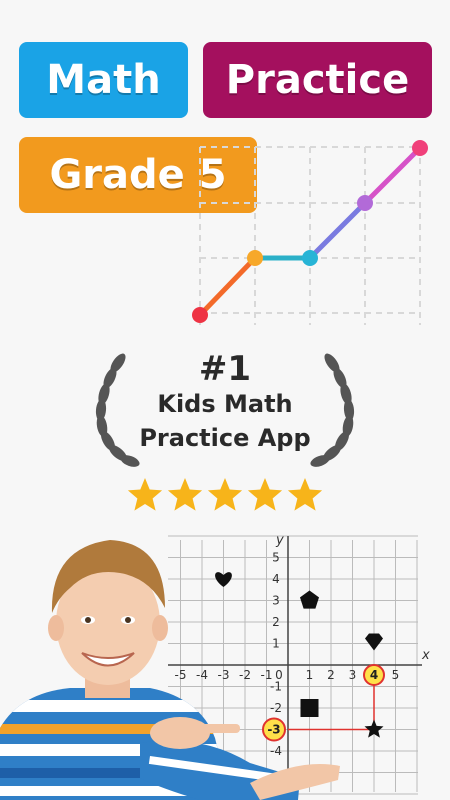 The height and width of the screenshot is (800, 450). What do you see at coordinates (225, 404) in the screenshot?
I see `badge-line-1: Kids Math` at bounding box center [225, 404].